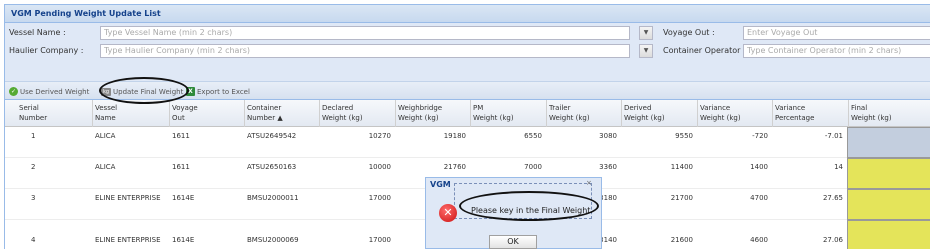 Image resolution: width=930 pixels, height=249 pixels. I want to click on cell-pm: 7000, so click(533, 167).